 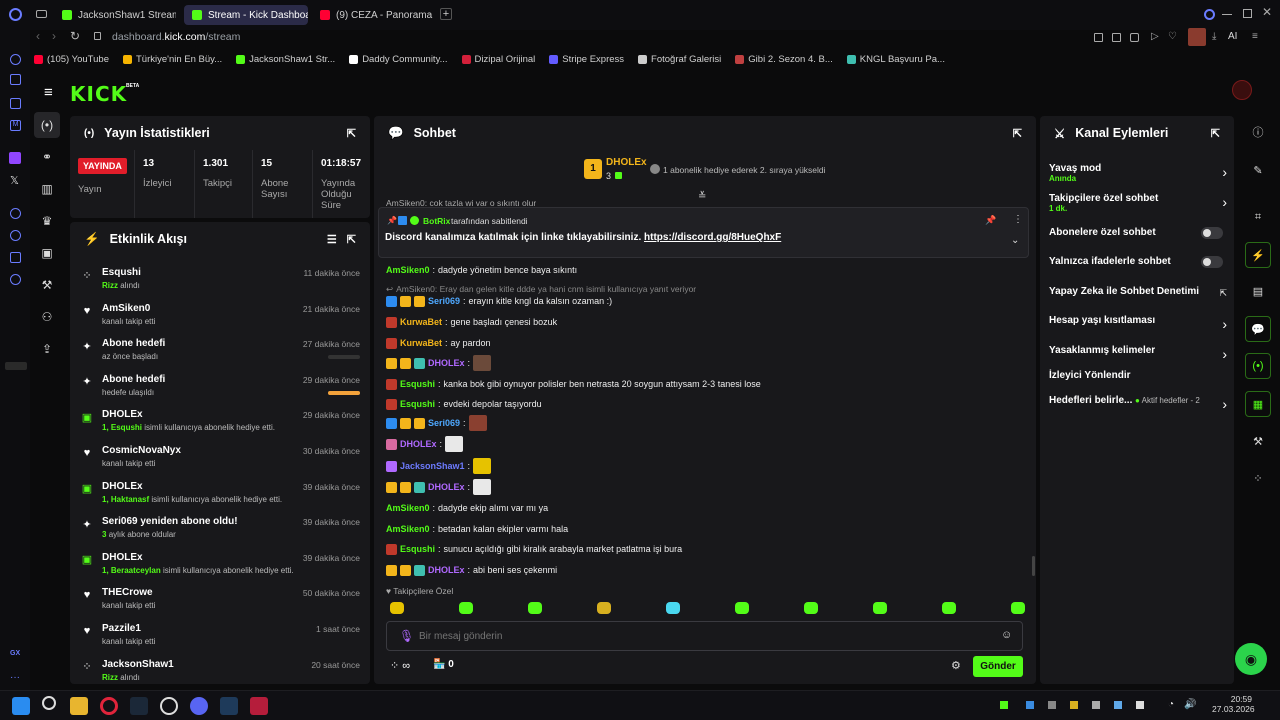 What do you see at coordinates (229, 706) in the screenshot?
I see `app-icon` at bounding box center [229, 706].